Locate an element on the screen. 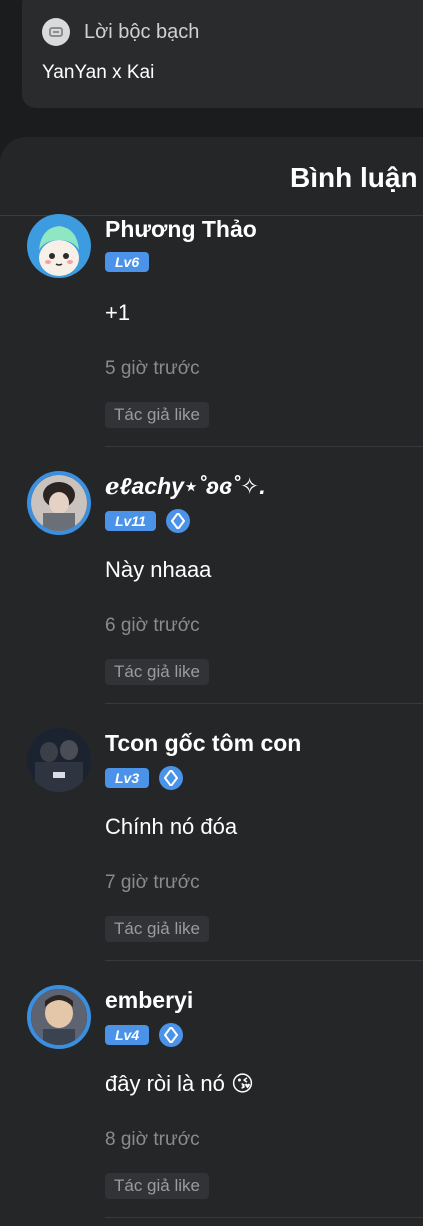 The image size is (423, 1226). timestamp: 8 giờ trước is located at coordinates (152, 1139).